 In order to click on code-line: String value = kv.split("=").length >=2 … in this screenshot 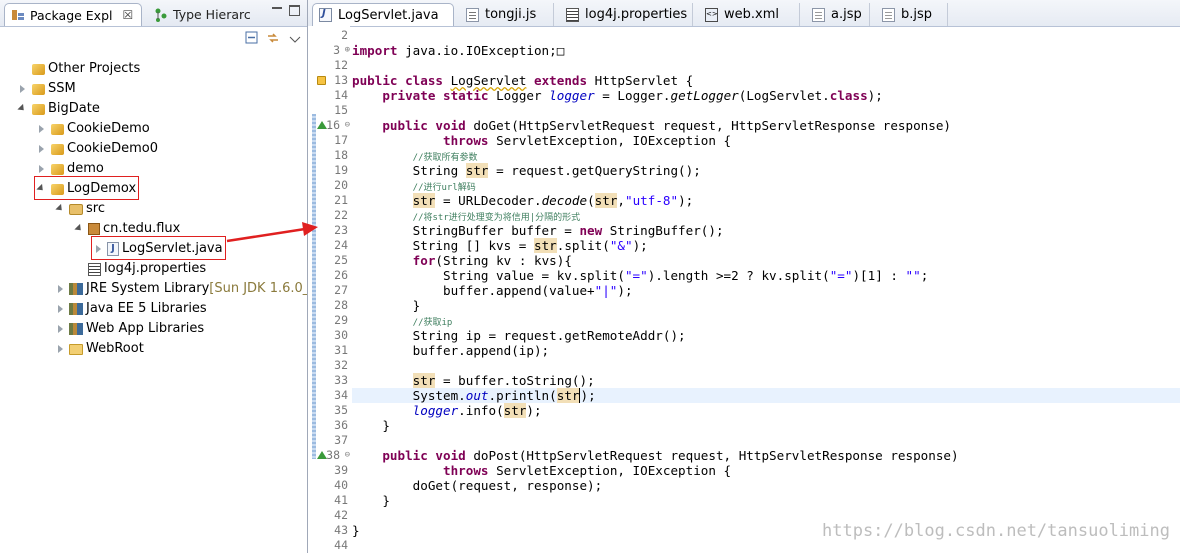, I will do `click(766, 275)`.